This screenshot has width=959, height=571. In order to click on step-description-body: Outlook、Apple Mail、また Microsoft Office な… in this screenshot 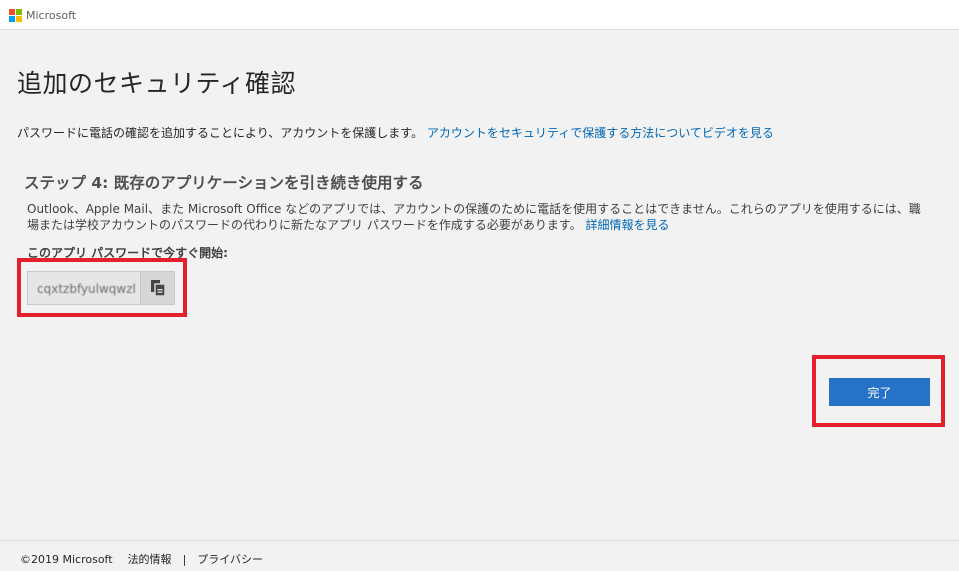, I will do `click(474, 217)`.